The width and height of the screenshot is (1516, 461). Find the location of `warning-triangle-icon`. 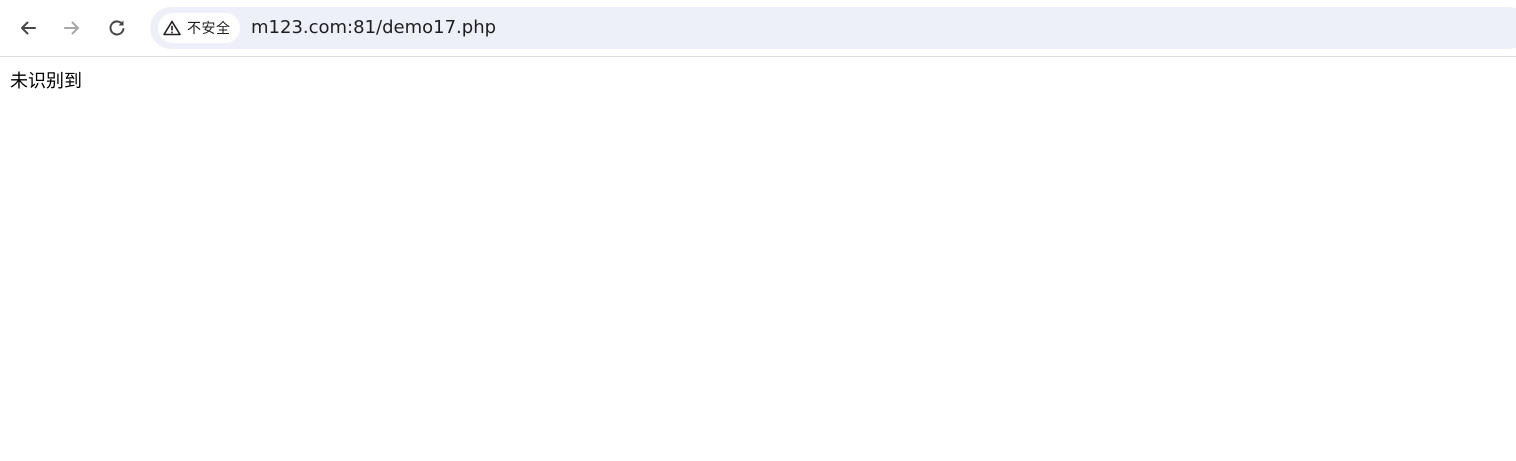

warning-triangle-icon is located at coordinates (172, 28).